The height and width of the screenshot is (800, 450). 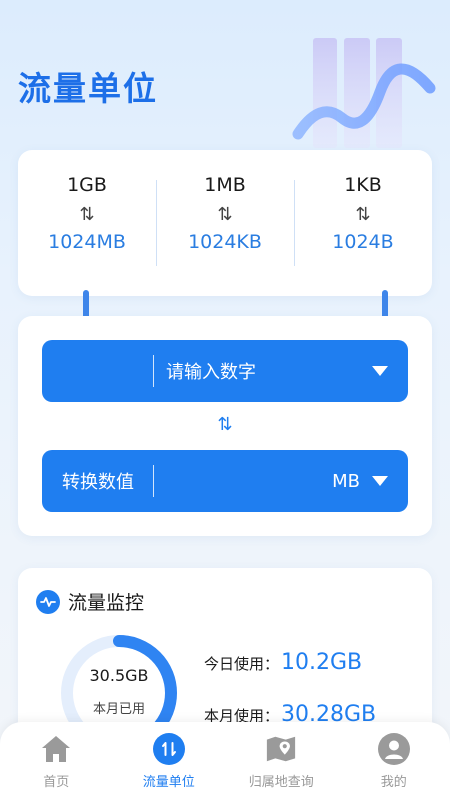 I want to click on conversion-kb-b: 1KB ⇅ 1024B, so click(x=363, y=223).